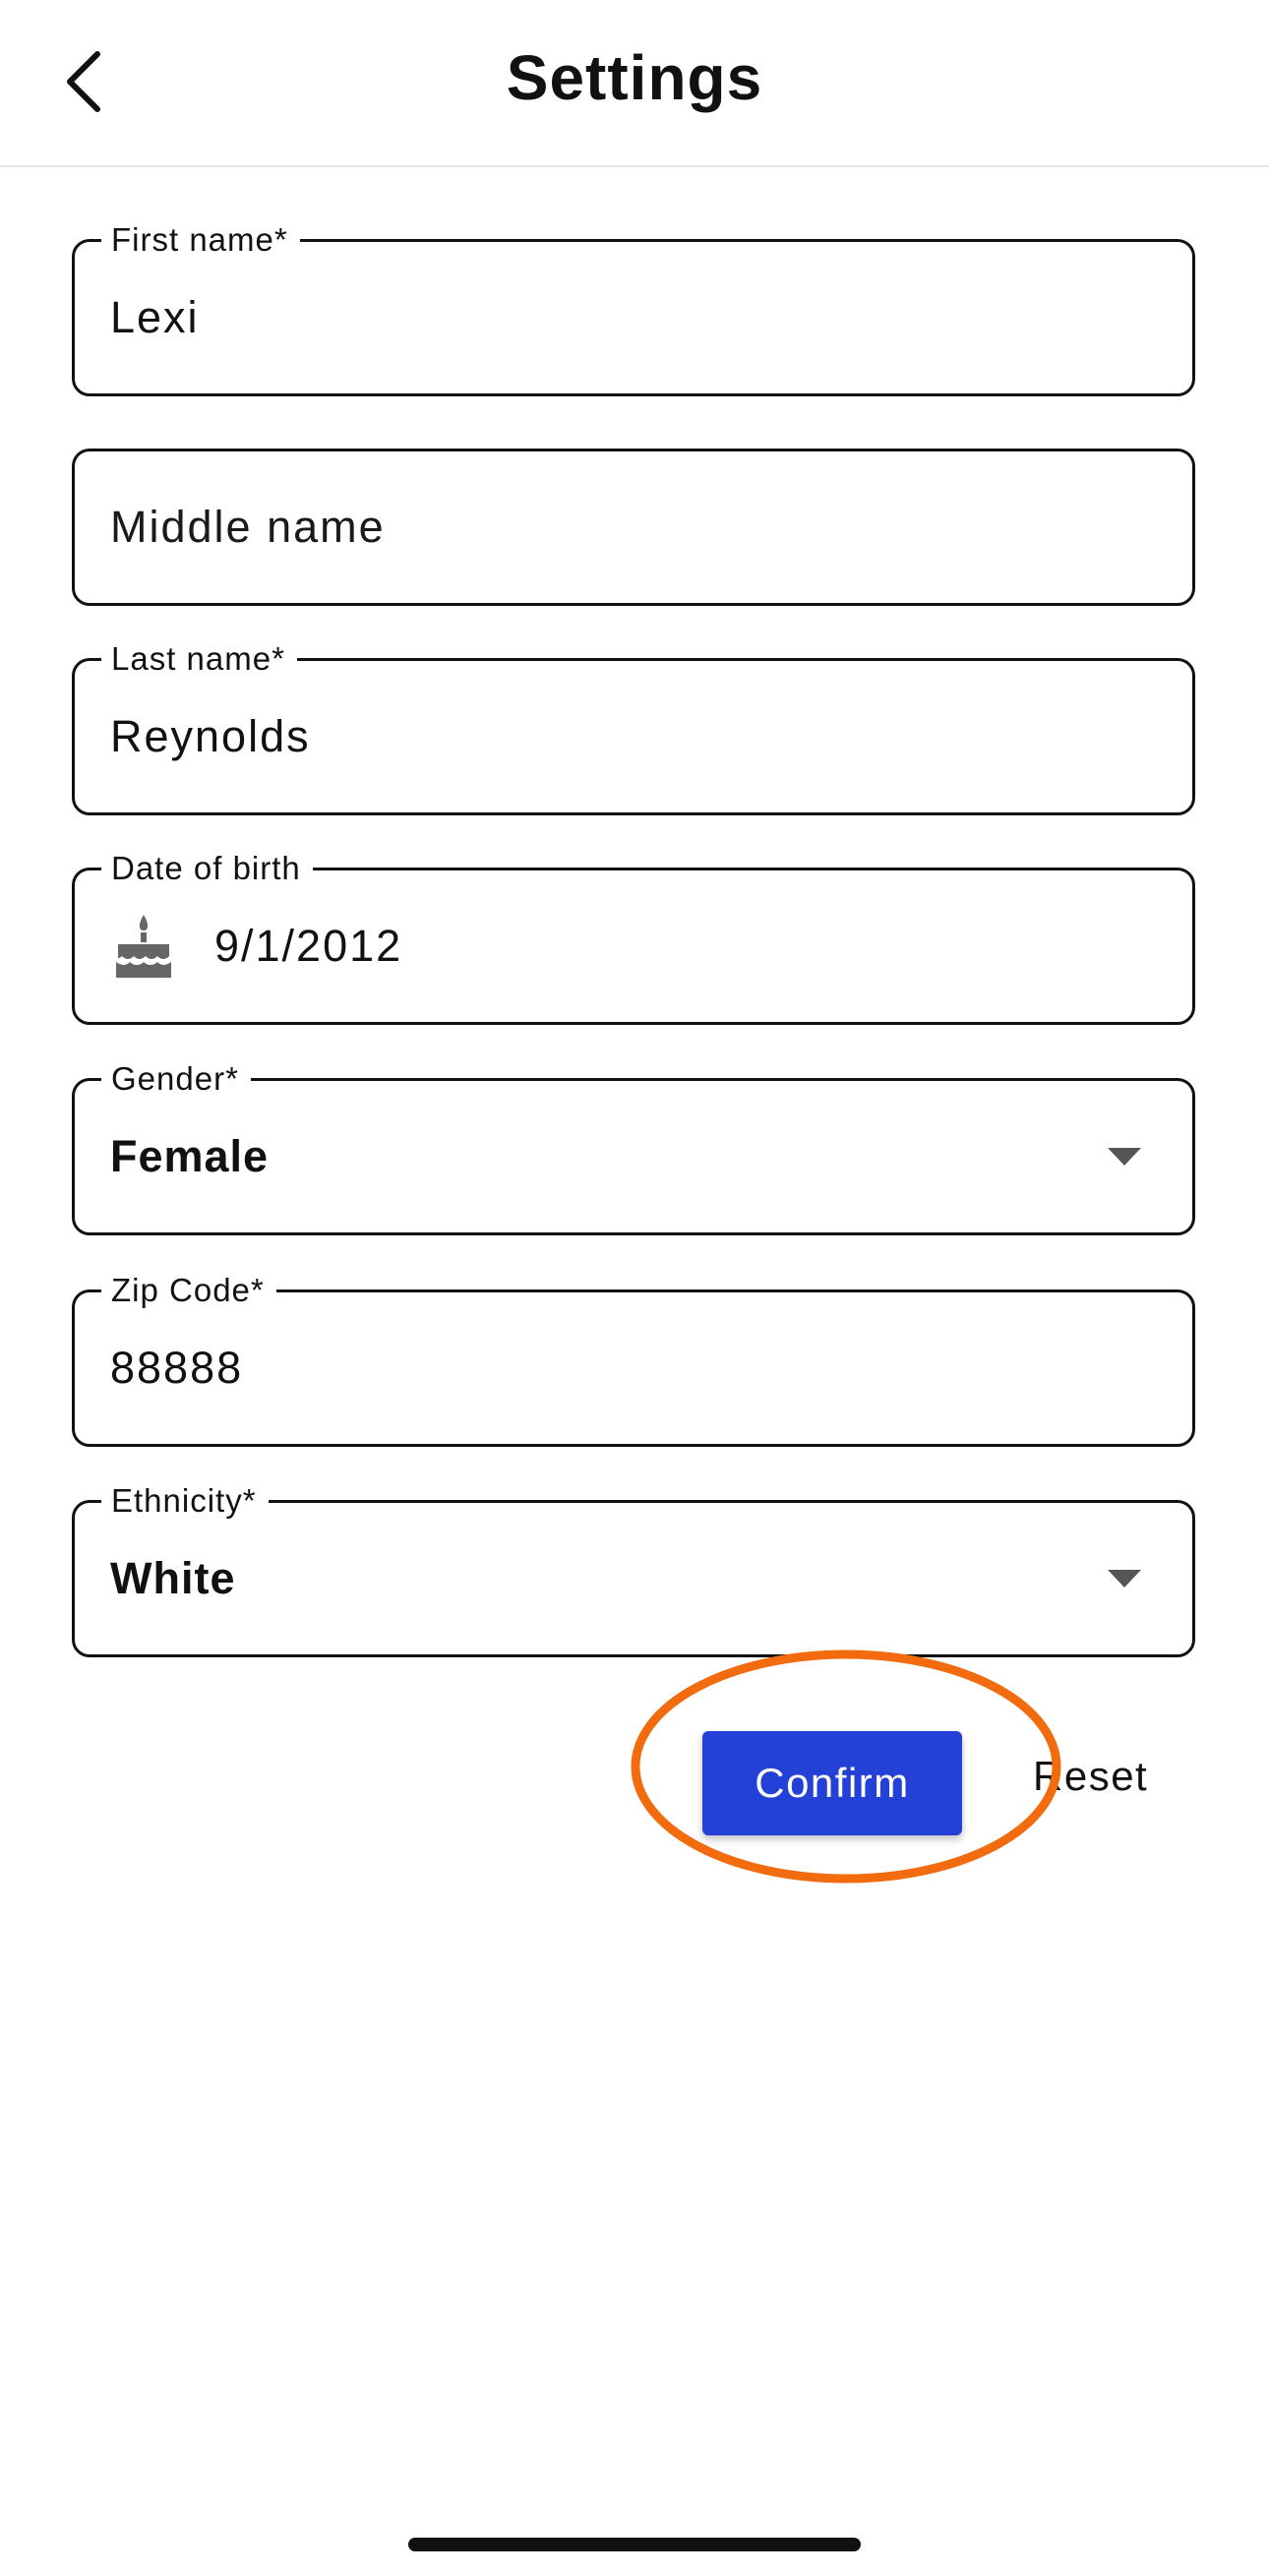 Image resolution: width=1269 pixels, height=2576 pixels. Describe the element at coordinates (1090, 1777) in the screenshot. I see `reset-button: Reset` at that location.